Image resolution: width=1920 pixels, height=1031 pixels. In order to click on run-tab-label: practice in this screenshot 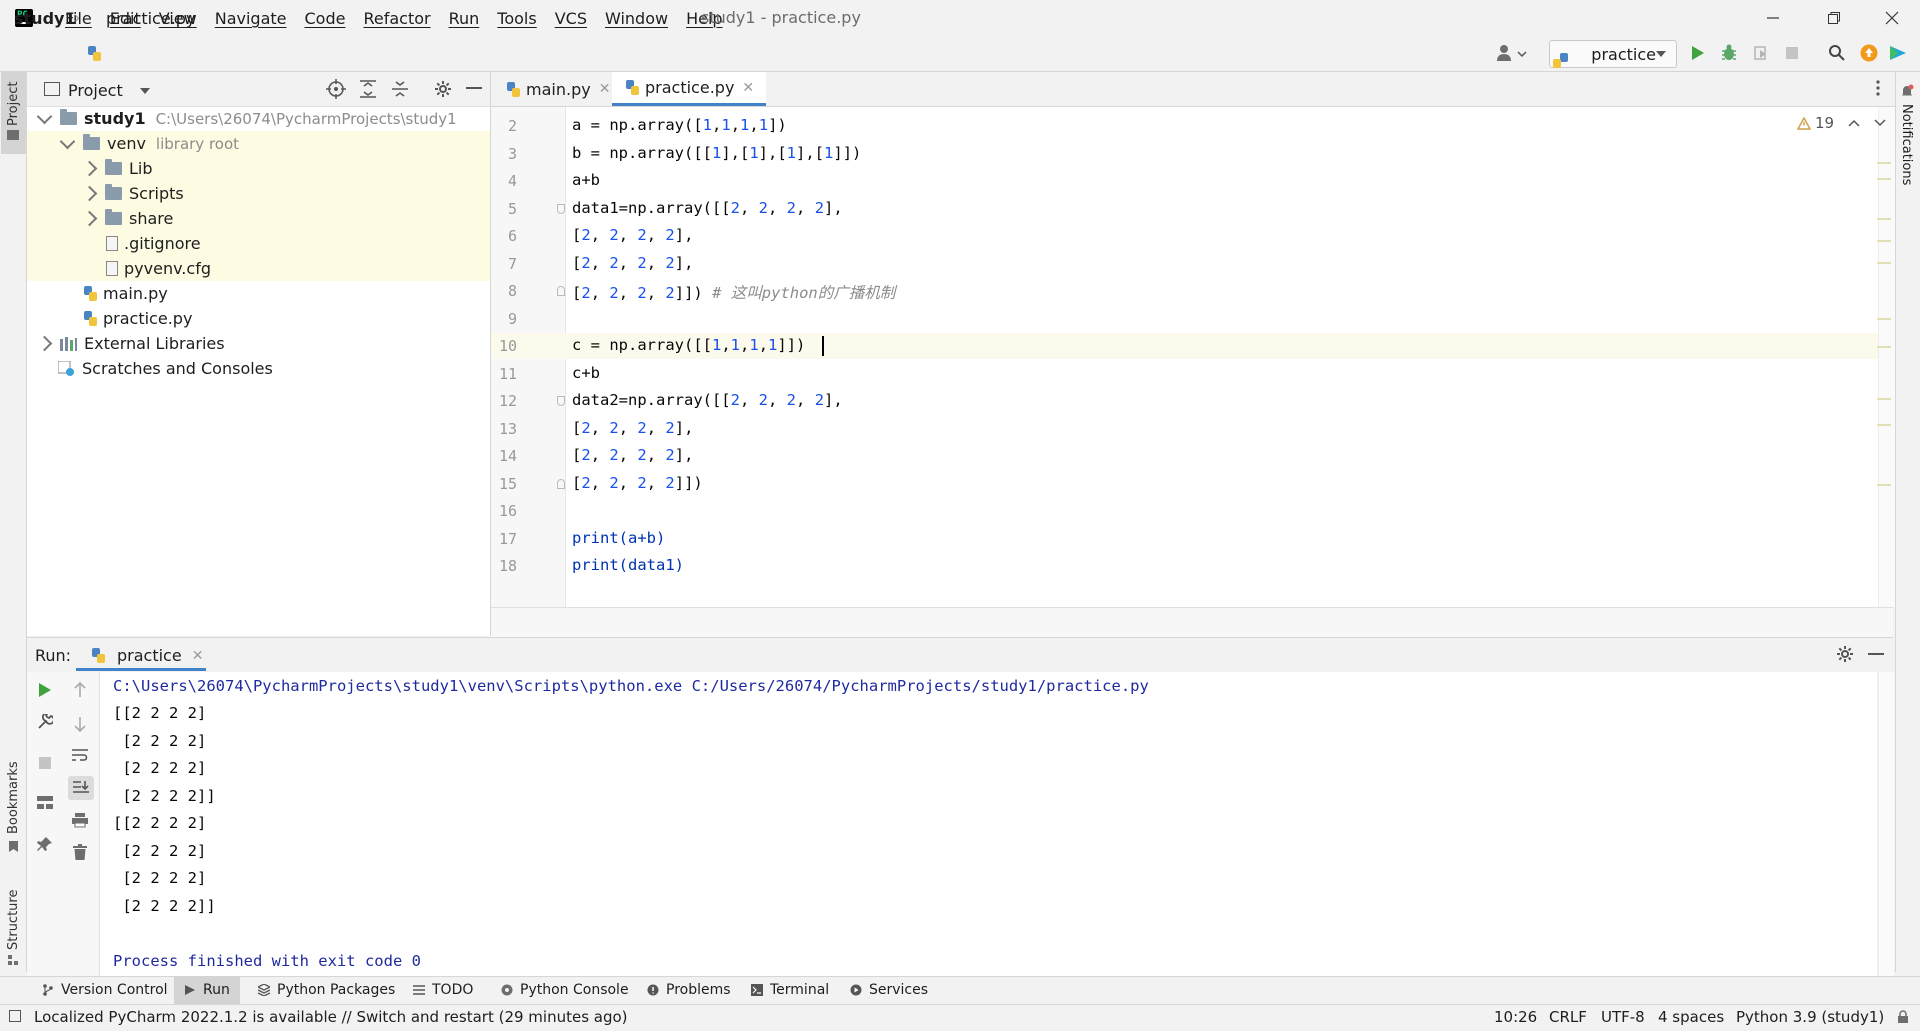, I will do `click(149, 655)`.